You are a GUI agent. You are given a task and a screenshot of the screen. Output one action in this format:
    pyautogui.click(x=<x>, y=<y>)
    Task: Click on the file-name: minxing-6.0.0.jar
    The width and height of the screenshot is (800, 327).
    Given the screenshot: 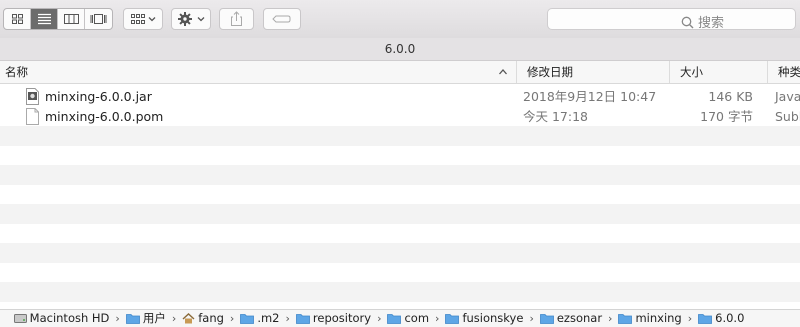 What is the action you would take?
    pyautogui.click(x=98, y=96)
    